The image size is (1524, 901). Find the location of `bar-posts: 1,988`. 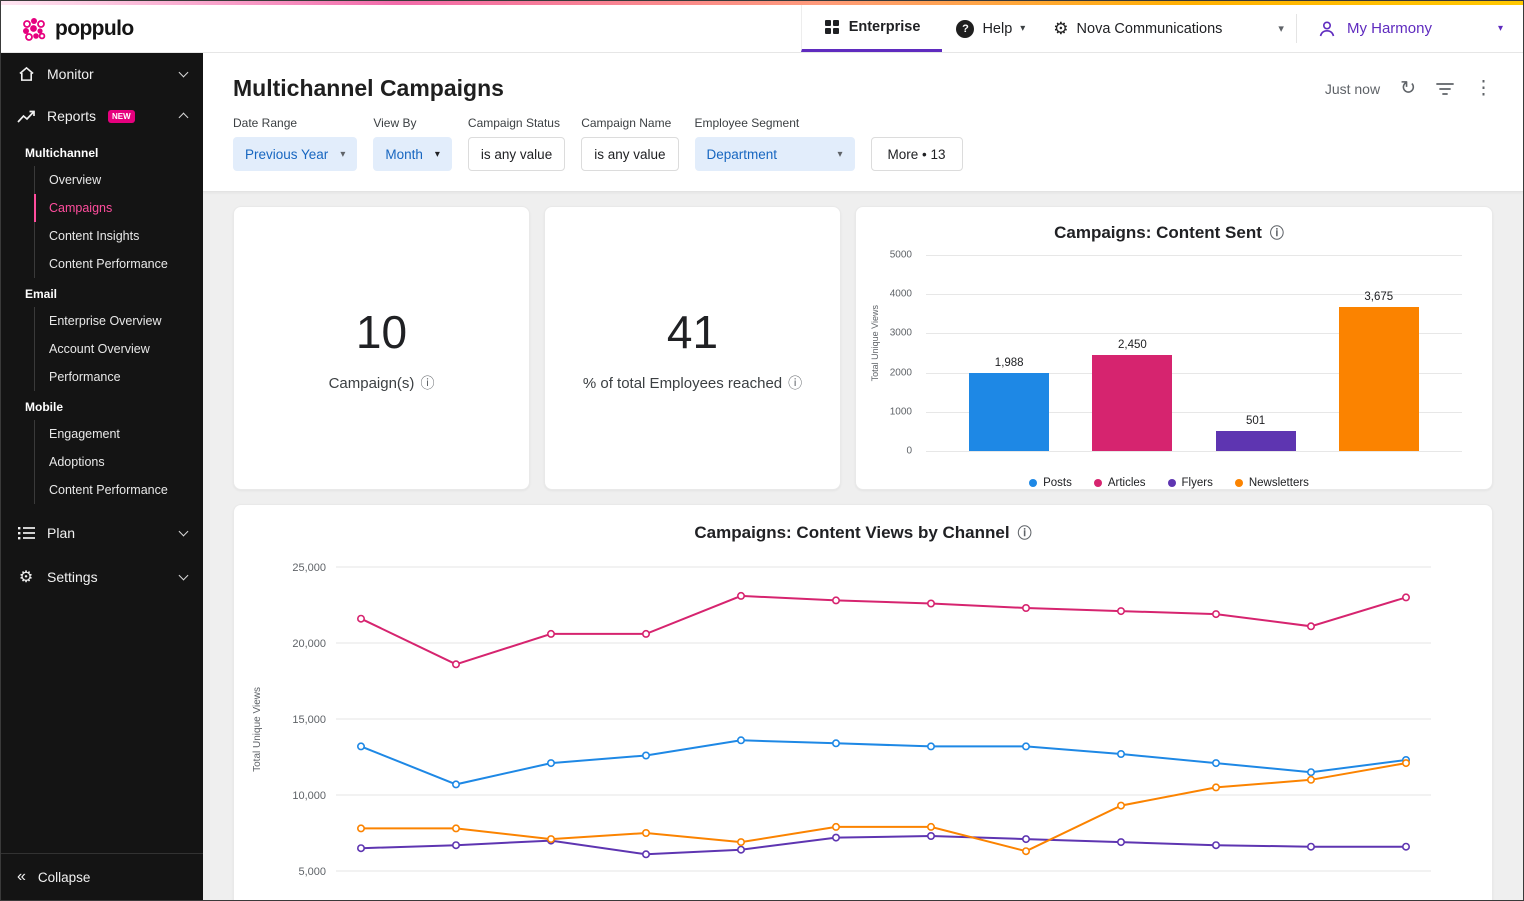

bar-posts: 1,988 is located at coordinates (1009, 404).